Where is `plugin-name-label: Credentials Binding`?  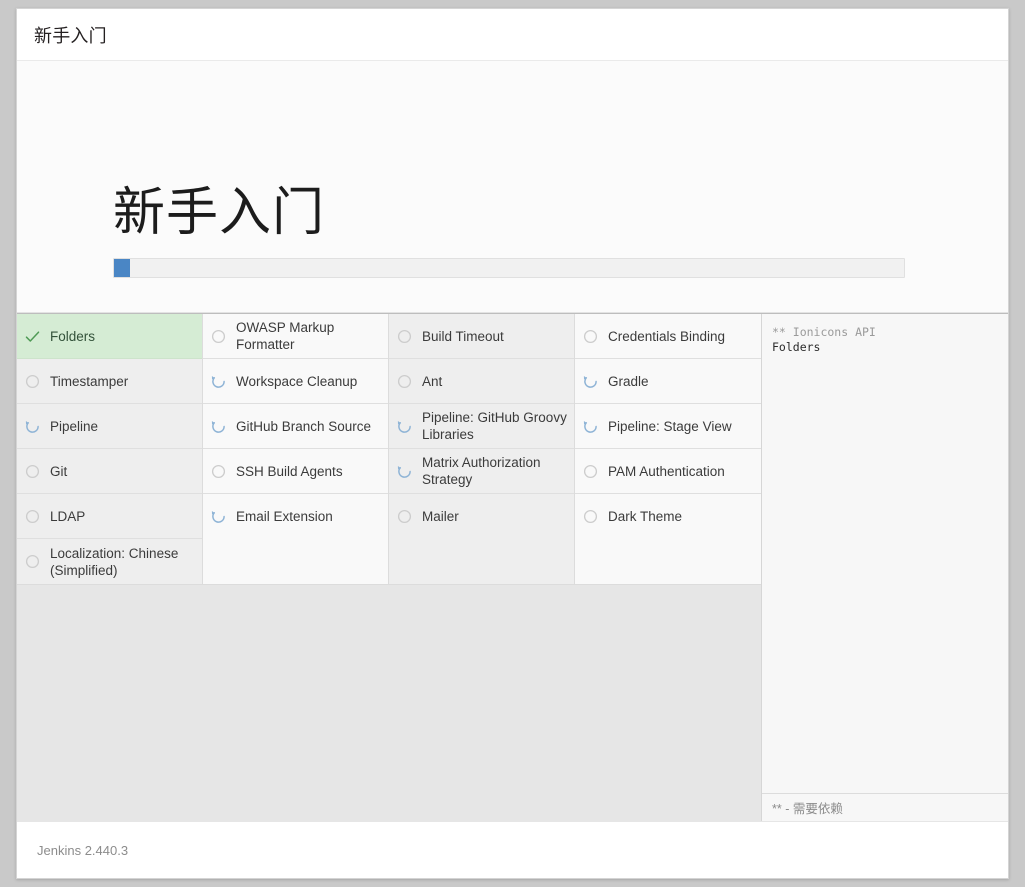 plugin-name-label: Credentials Binding is located at coordinates (667, 336).